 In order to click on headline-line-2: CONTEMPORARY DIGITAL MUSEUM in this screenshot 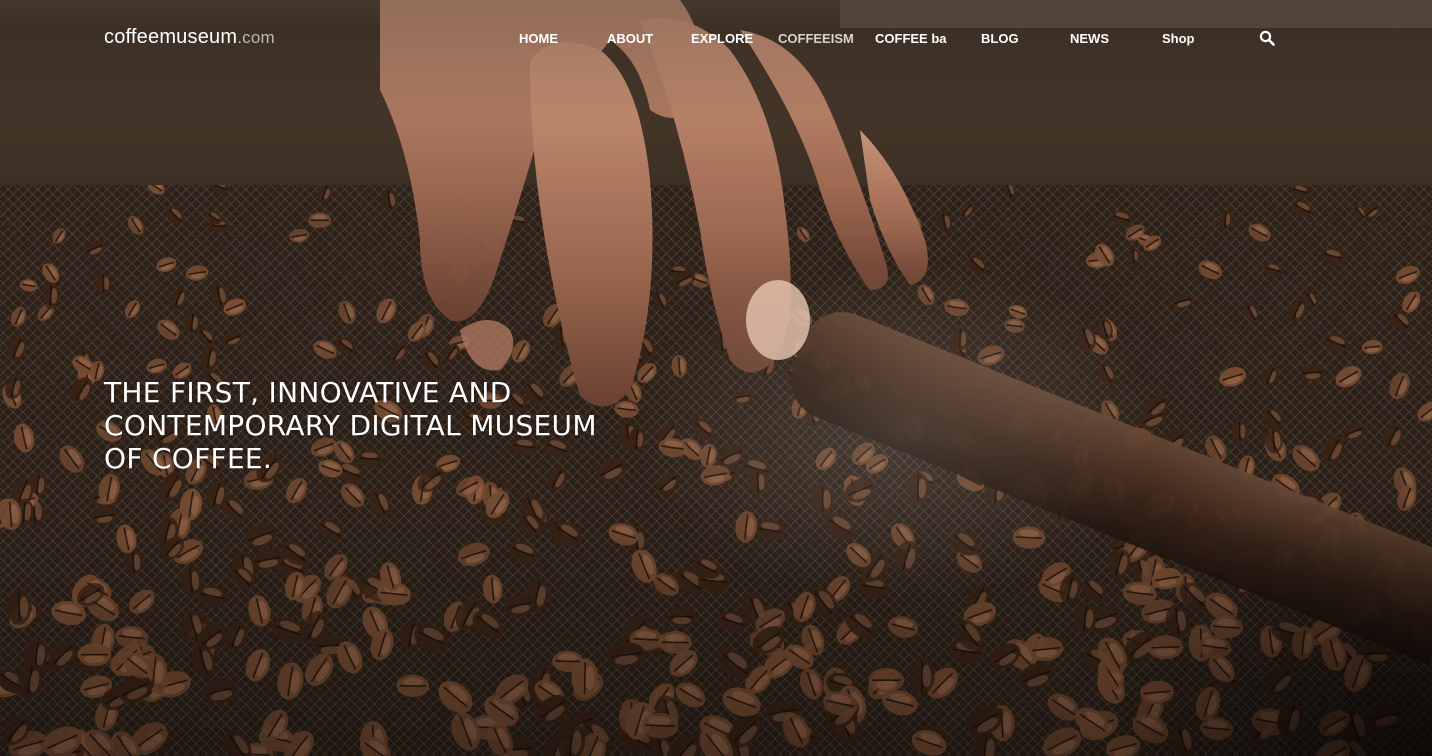, I will do `click(350, 425)`.